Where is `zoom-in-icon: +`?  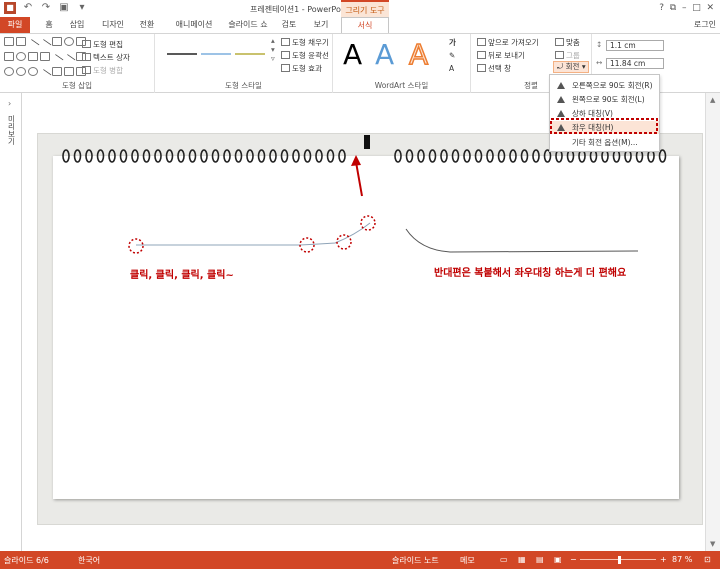
zoom-in-icon: + is located at coordinates (663, 559).